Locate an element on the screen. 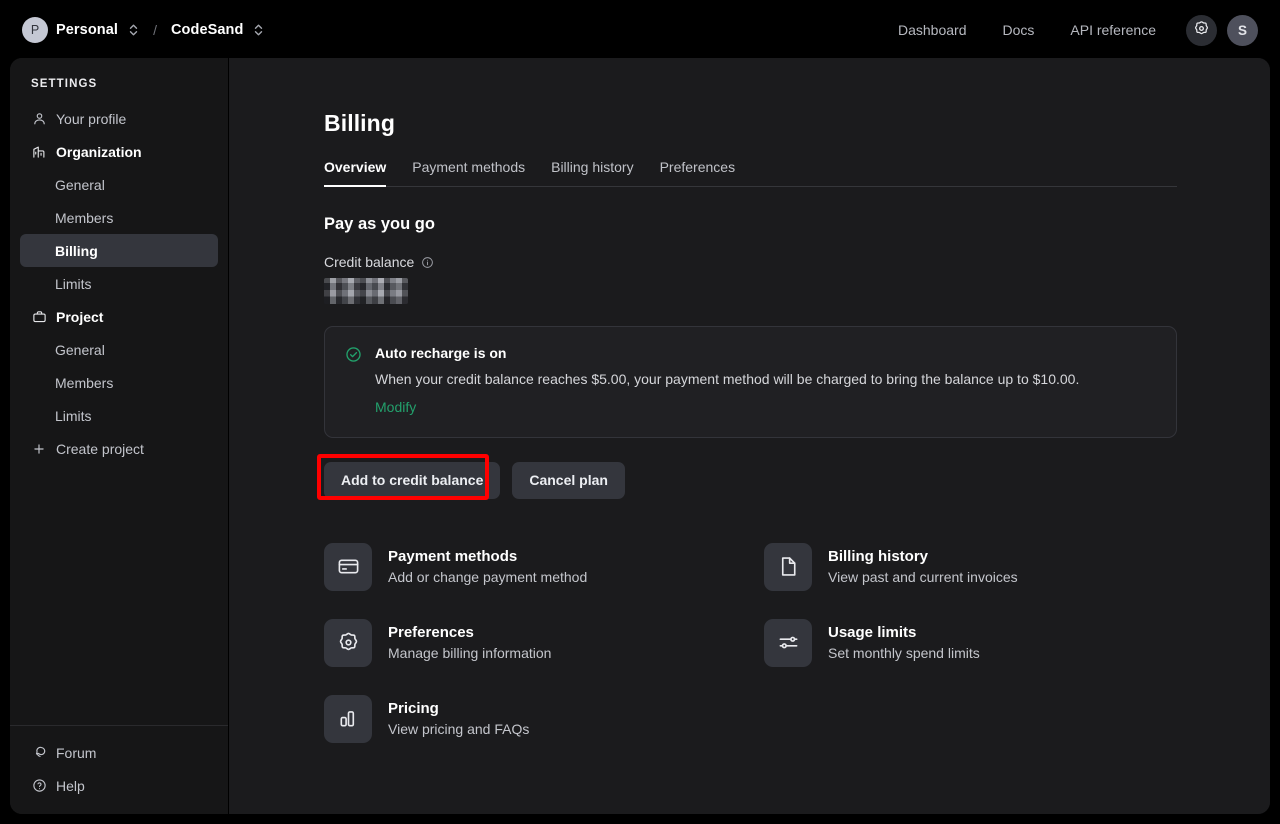 The width and height of the screenshot is (1280, 824). tab-overview: Overview is located at coordinates (361, 173).